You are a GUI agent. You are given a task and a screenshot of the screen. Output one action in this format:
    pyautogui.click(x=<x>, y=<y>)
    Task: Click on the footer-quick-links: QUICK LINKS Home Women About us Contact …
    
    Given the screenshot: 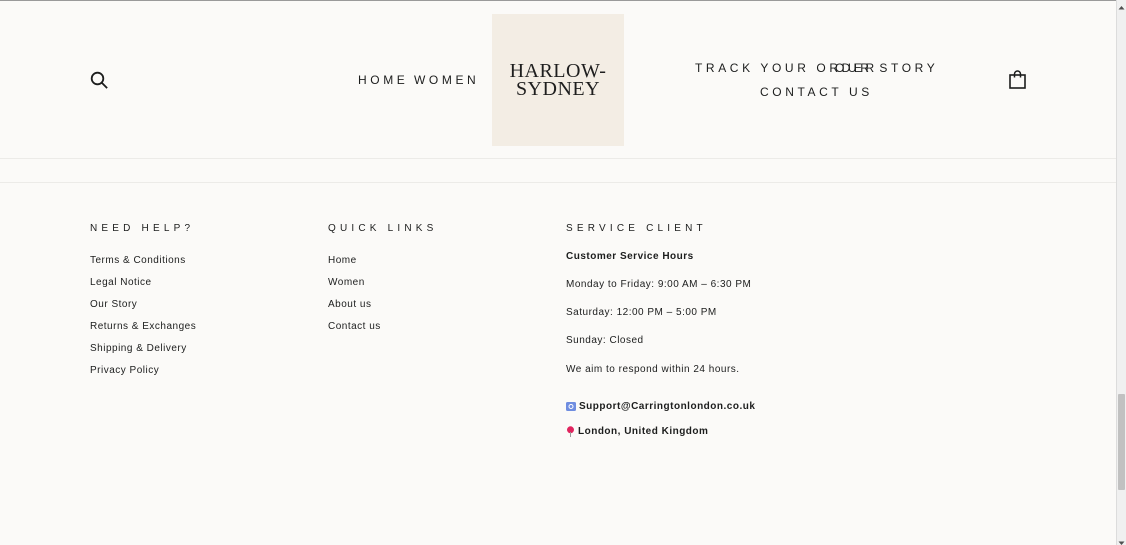 What is the action you would take?
    pyautogui.click(x=383, y=283)
    